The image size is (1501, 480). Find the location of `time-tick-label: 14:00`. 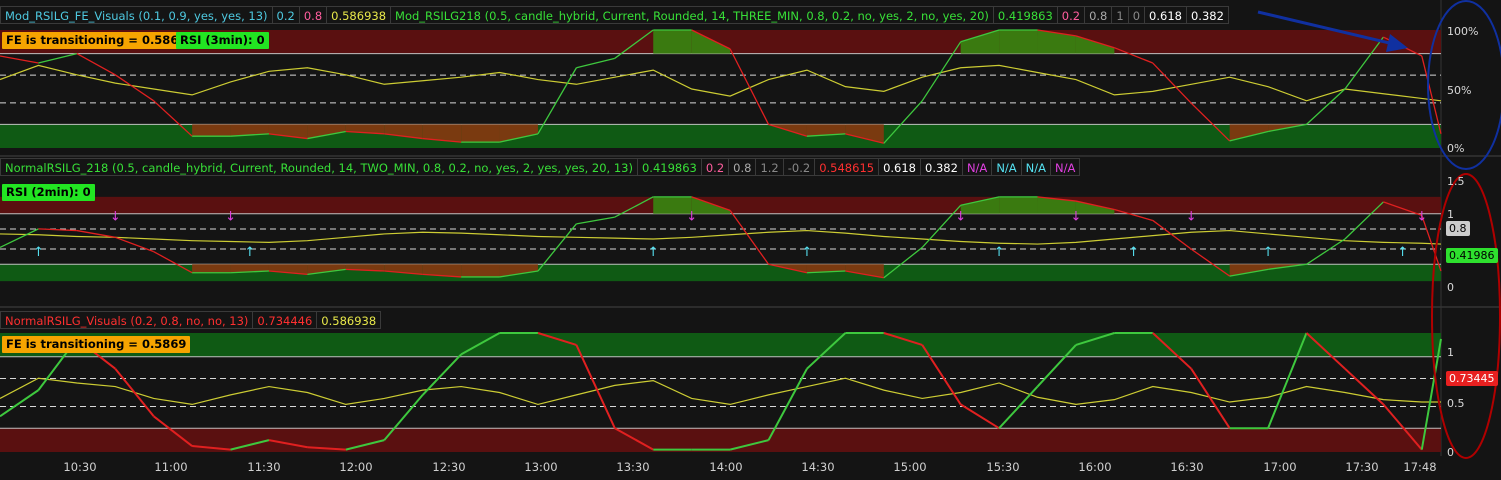

time-tick-label: 14:00 is located at coordinates (726, 467).